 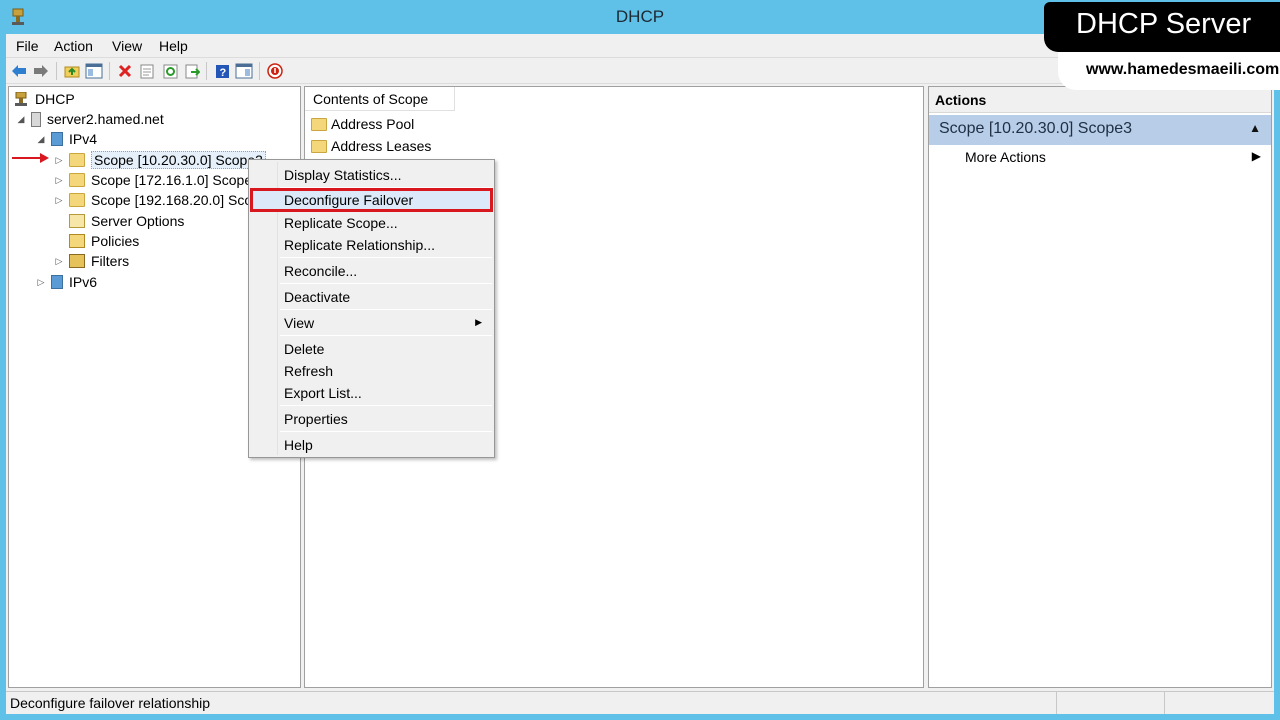 I want to click on actions-scope-title: Scope [10.20.30.0] Scope3, so click(x=1036, y=128).